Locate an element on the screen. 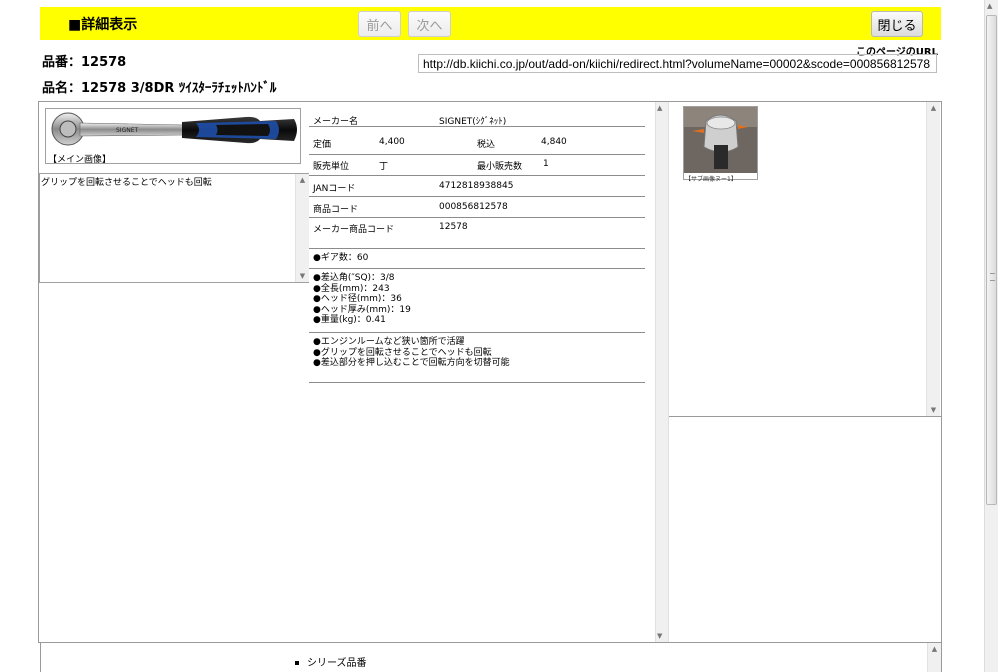  next-button: 次へ is located at coordinates (429, 24).